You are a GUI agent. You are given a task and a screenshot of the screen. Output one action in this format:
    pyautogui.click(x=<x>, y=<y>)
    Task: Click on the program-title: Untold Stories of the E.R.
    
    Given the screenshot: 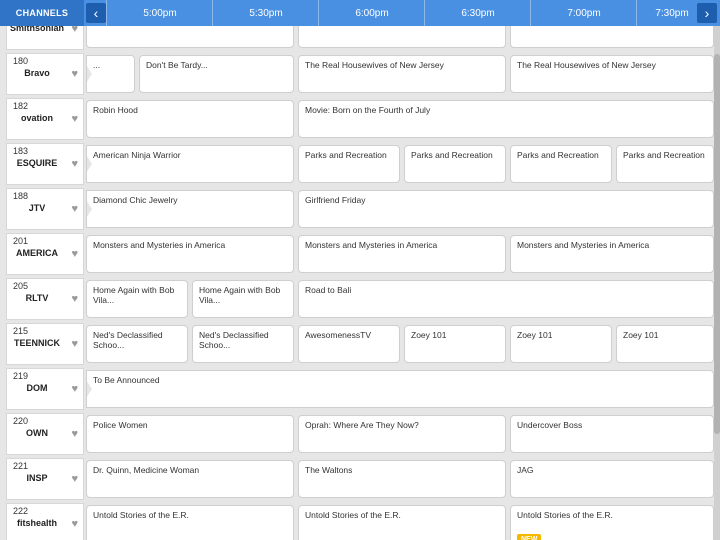 What is the action you would take?
    pyautogui.click(x=353, y=515)
    